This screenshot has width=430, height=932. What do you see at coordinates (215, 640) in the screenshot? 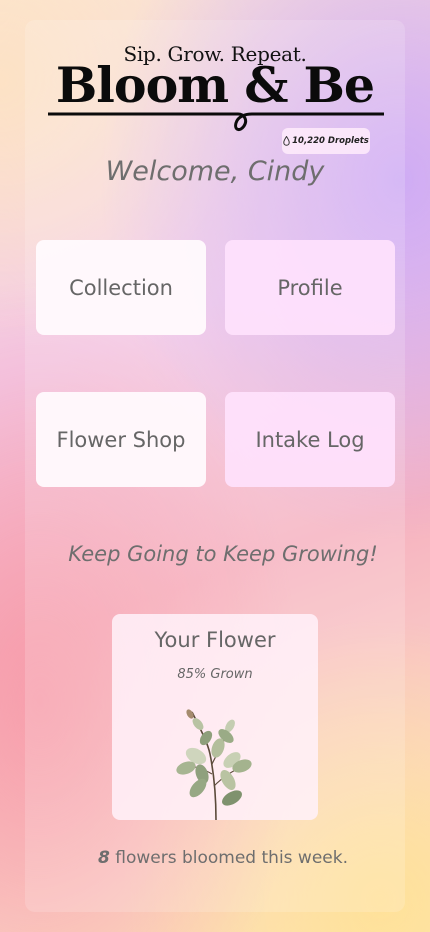
I see `flower-card-title: Your Flower` at bounding box center [215, 640].